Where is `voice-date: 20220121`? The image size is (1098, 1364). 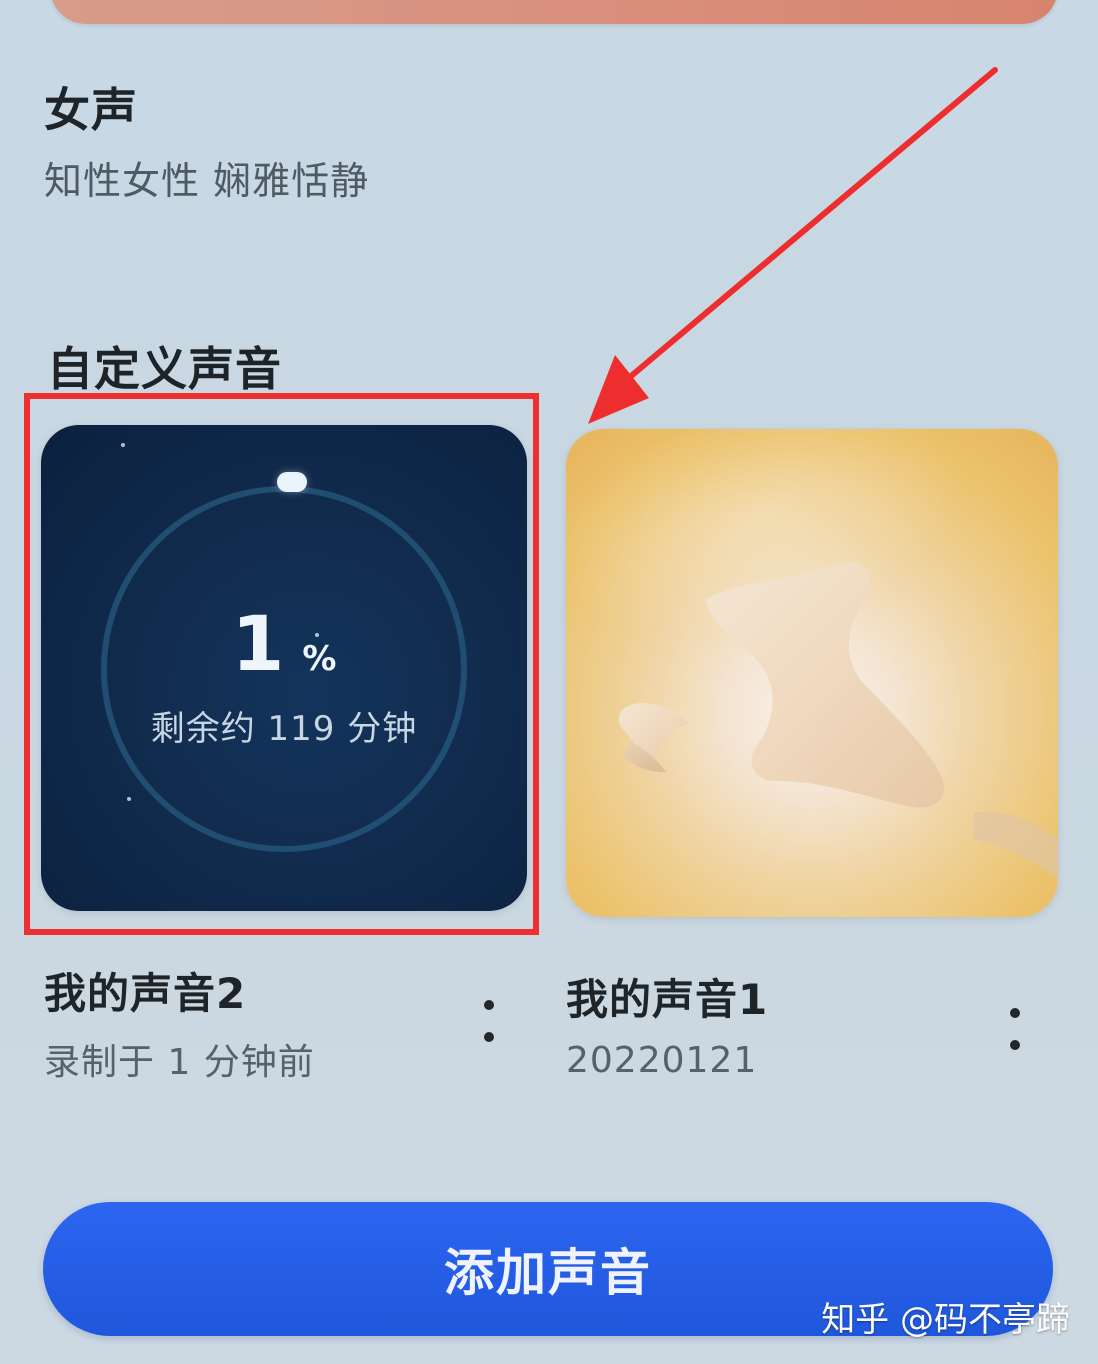 voice-date: 20220121 is located at coordinates (662, 1060).